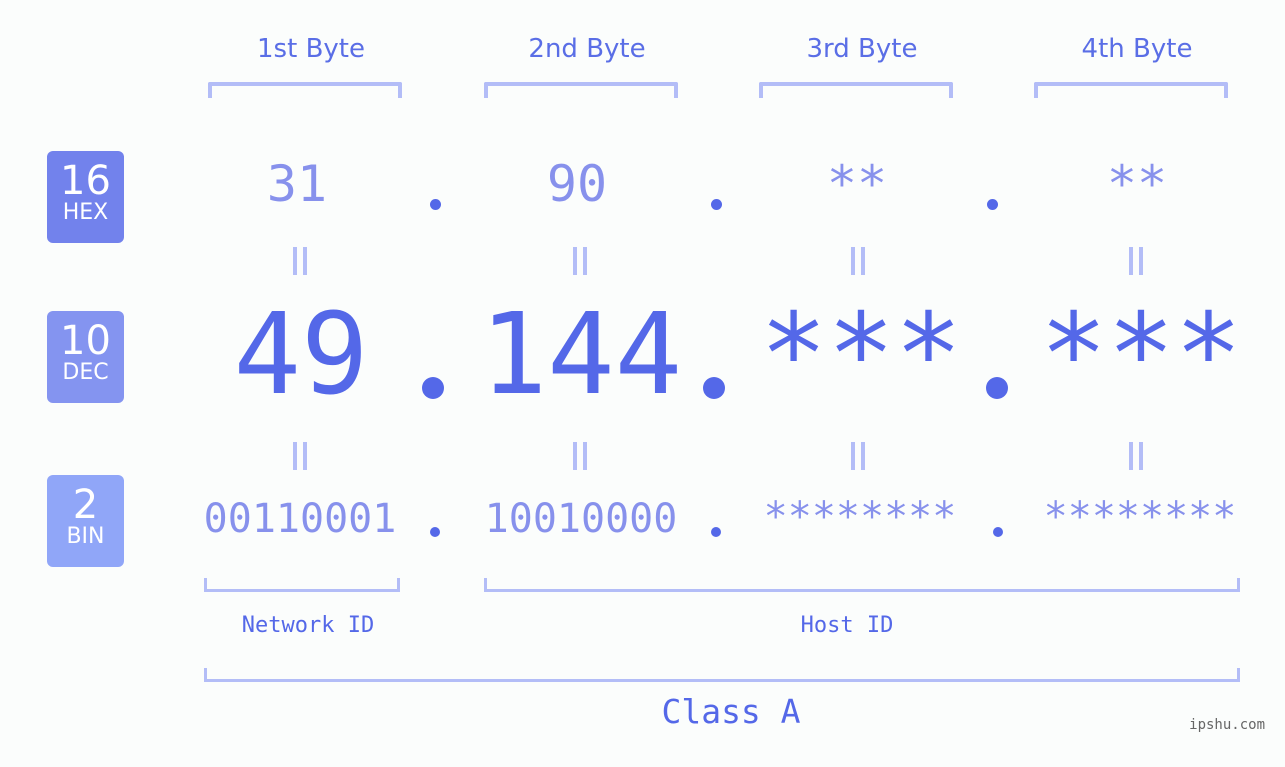 Image resolution: width=1285 pixels, height=767 pixels. Describe the element at coordinates (857, 184) in the screenshot. I see `hex-value-3: **` at that location.